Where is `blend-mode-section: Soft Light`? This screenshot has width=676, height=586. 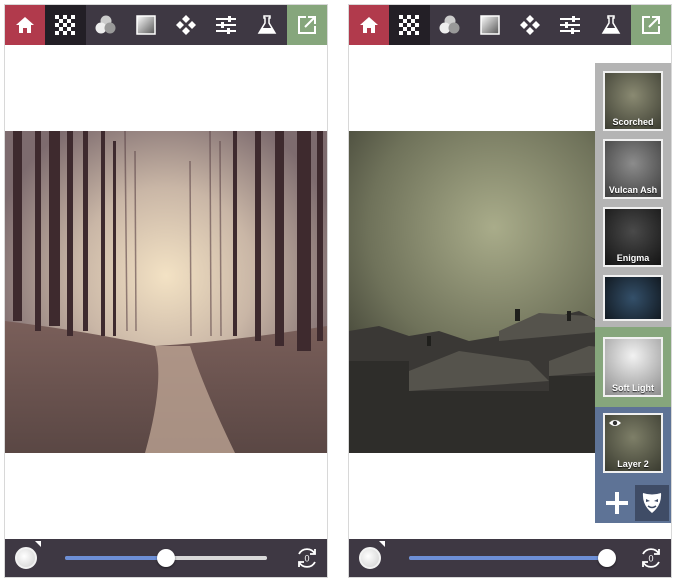 blend-mode-section: Soft Light is located at coordinates (633, 367).